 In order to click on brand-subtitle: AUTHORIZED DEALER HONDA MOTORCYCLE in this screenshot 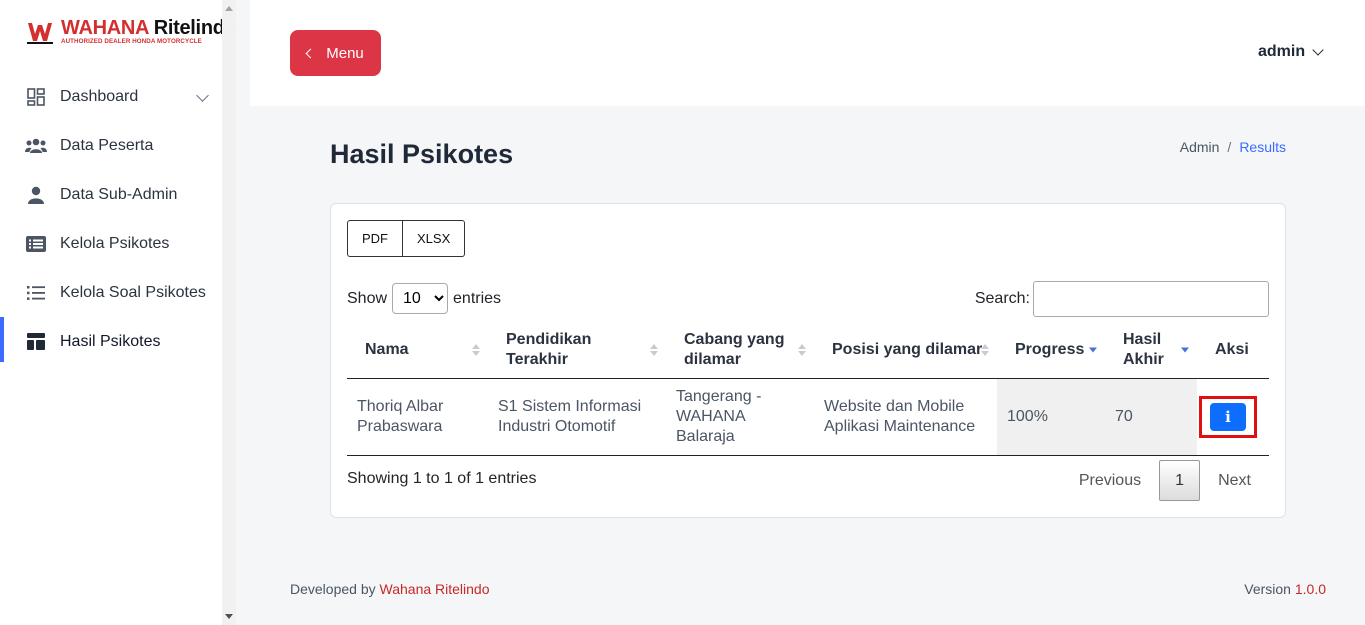, I will do `click(131, 41)`.